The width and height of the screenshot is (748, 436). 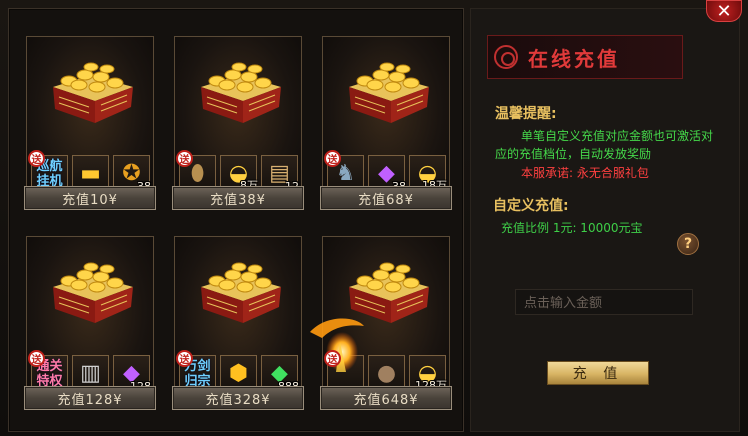 I want to click on package-frame: 送♞◆38◒18万, so click(x=386, y=119).